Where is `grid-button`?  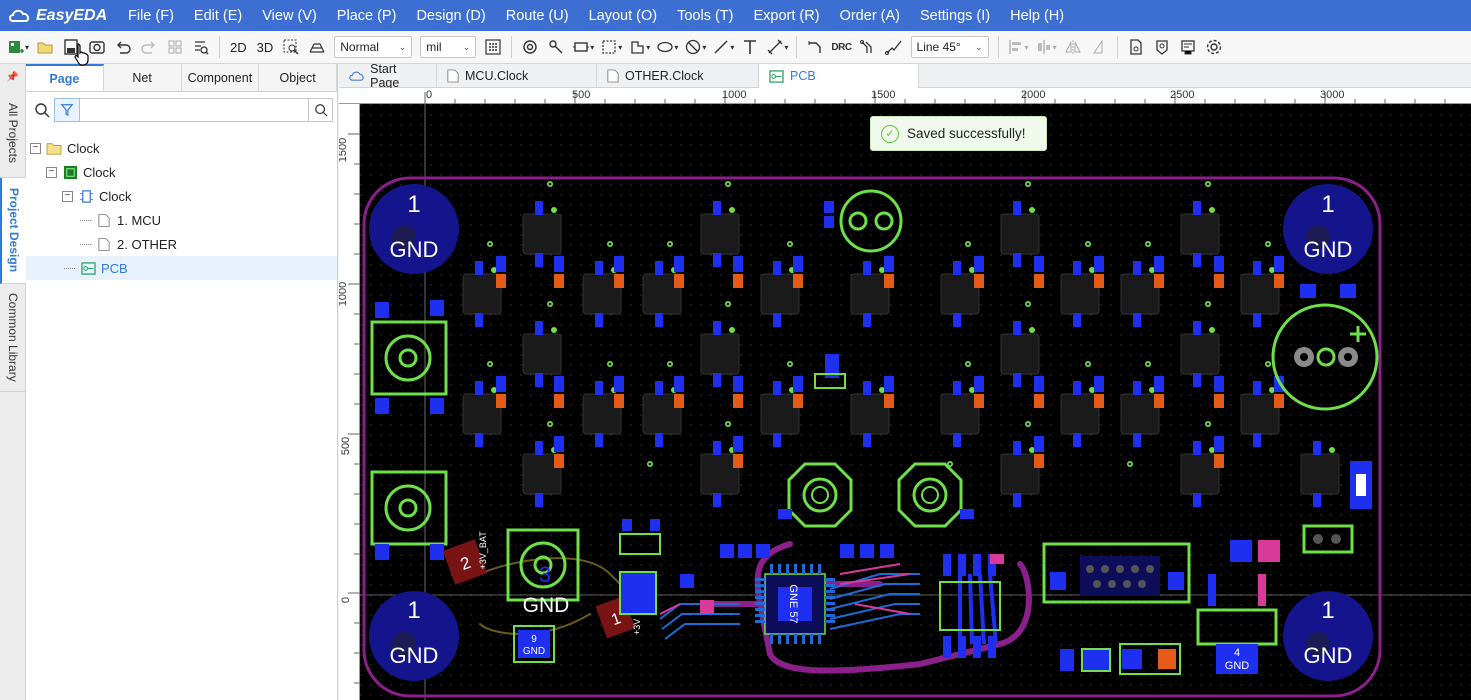 grid-button is located at coordinates (175, 47).